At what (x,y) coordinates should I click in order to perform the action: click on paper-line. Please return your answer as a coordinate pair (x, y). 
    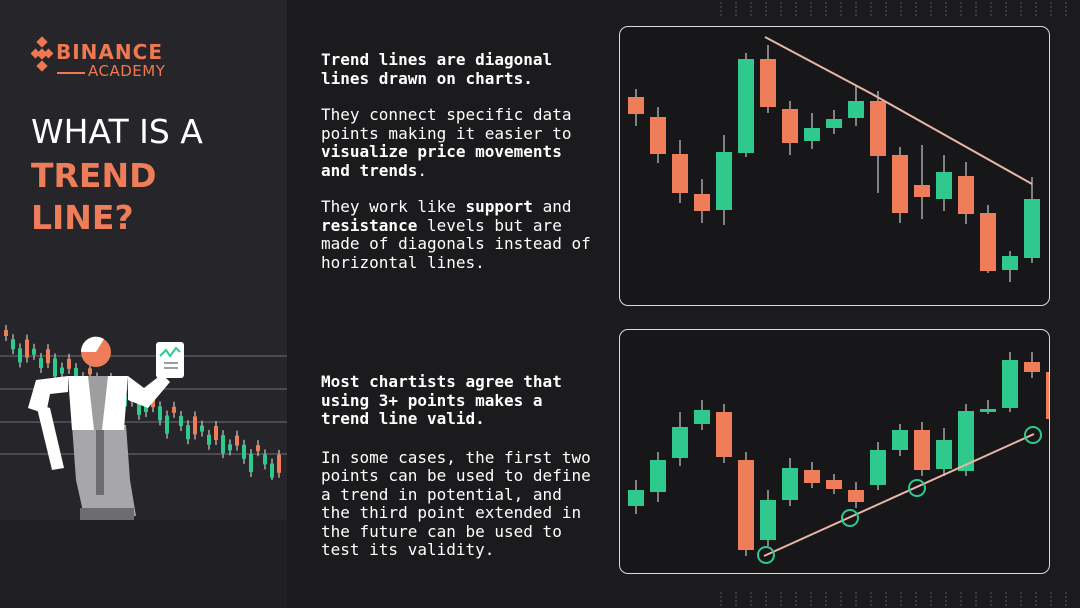
    Looking at the image, I should click on (171, 368).